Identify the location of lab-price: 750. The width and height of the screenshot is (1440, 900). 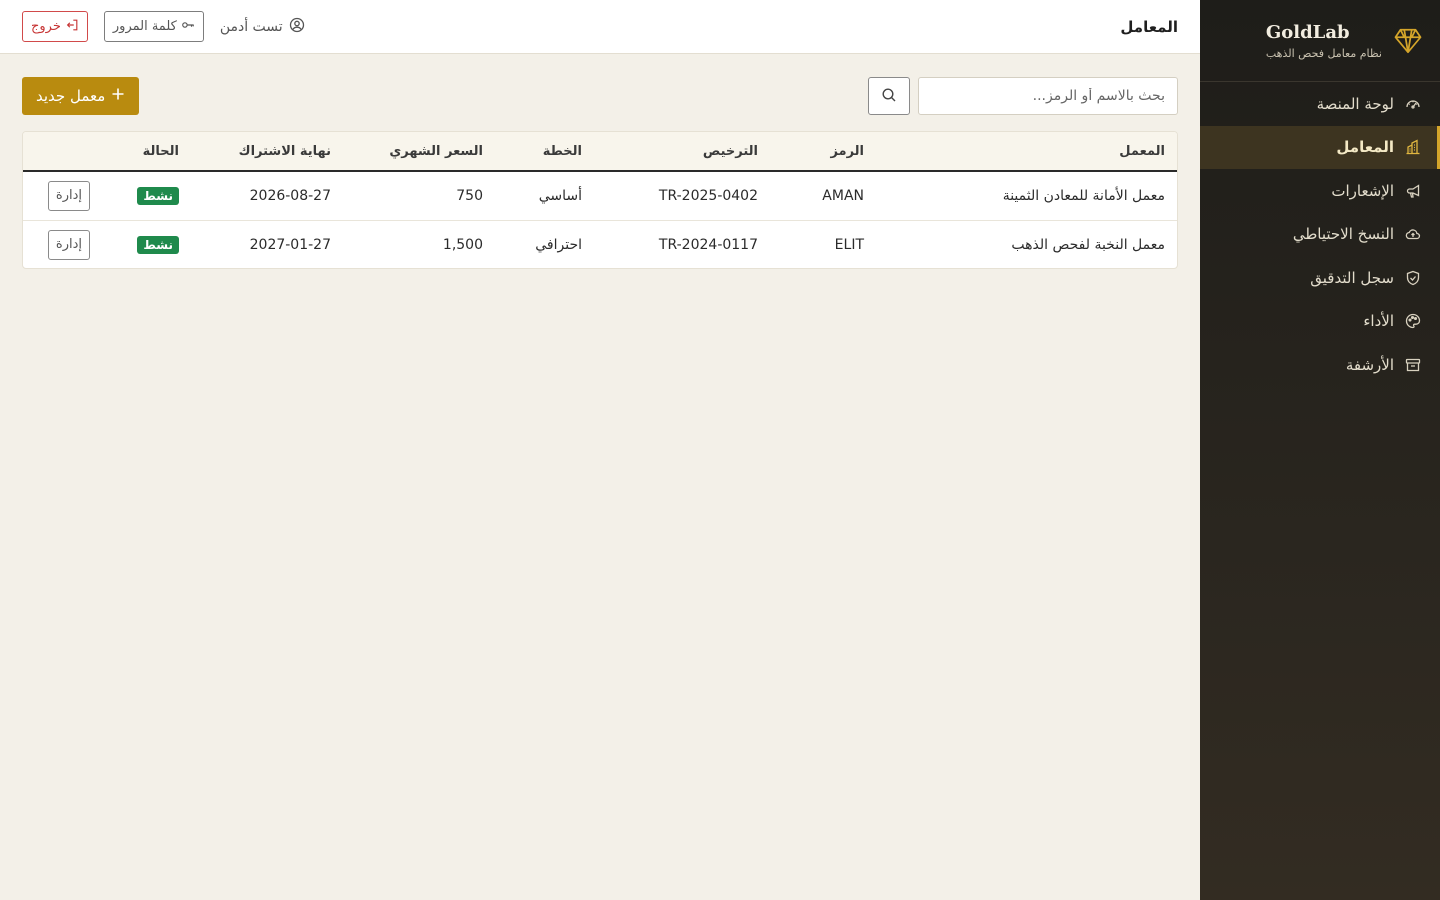
(469, 195).